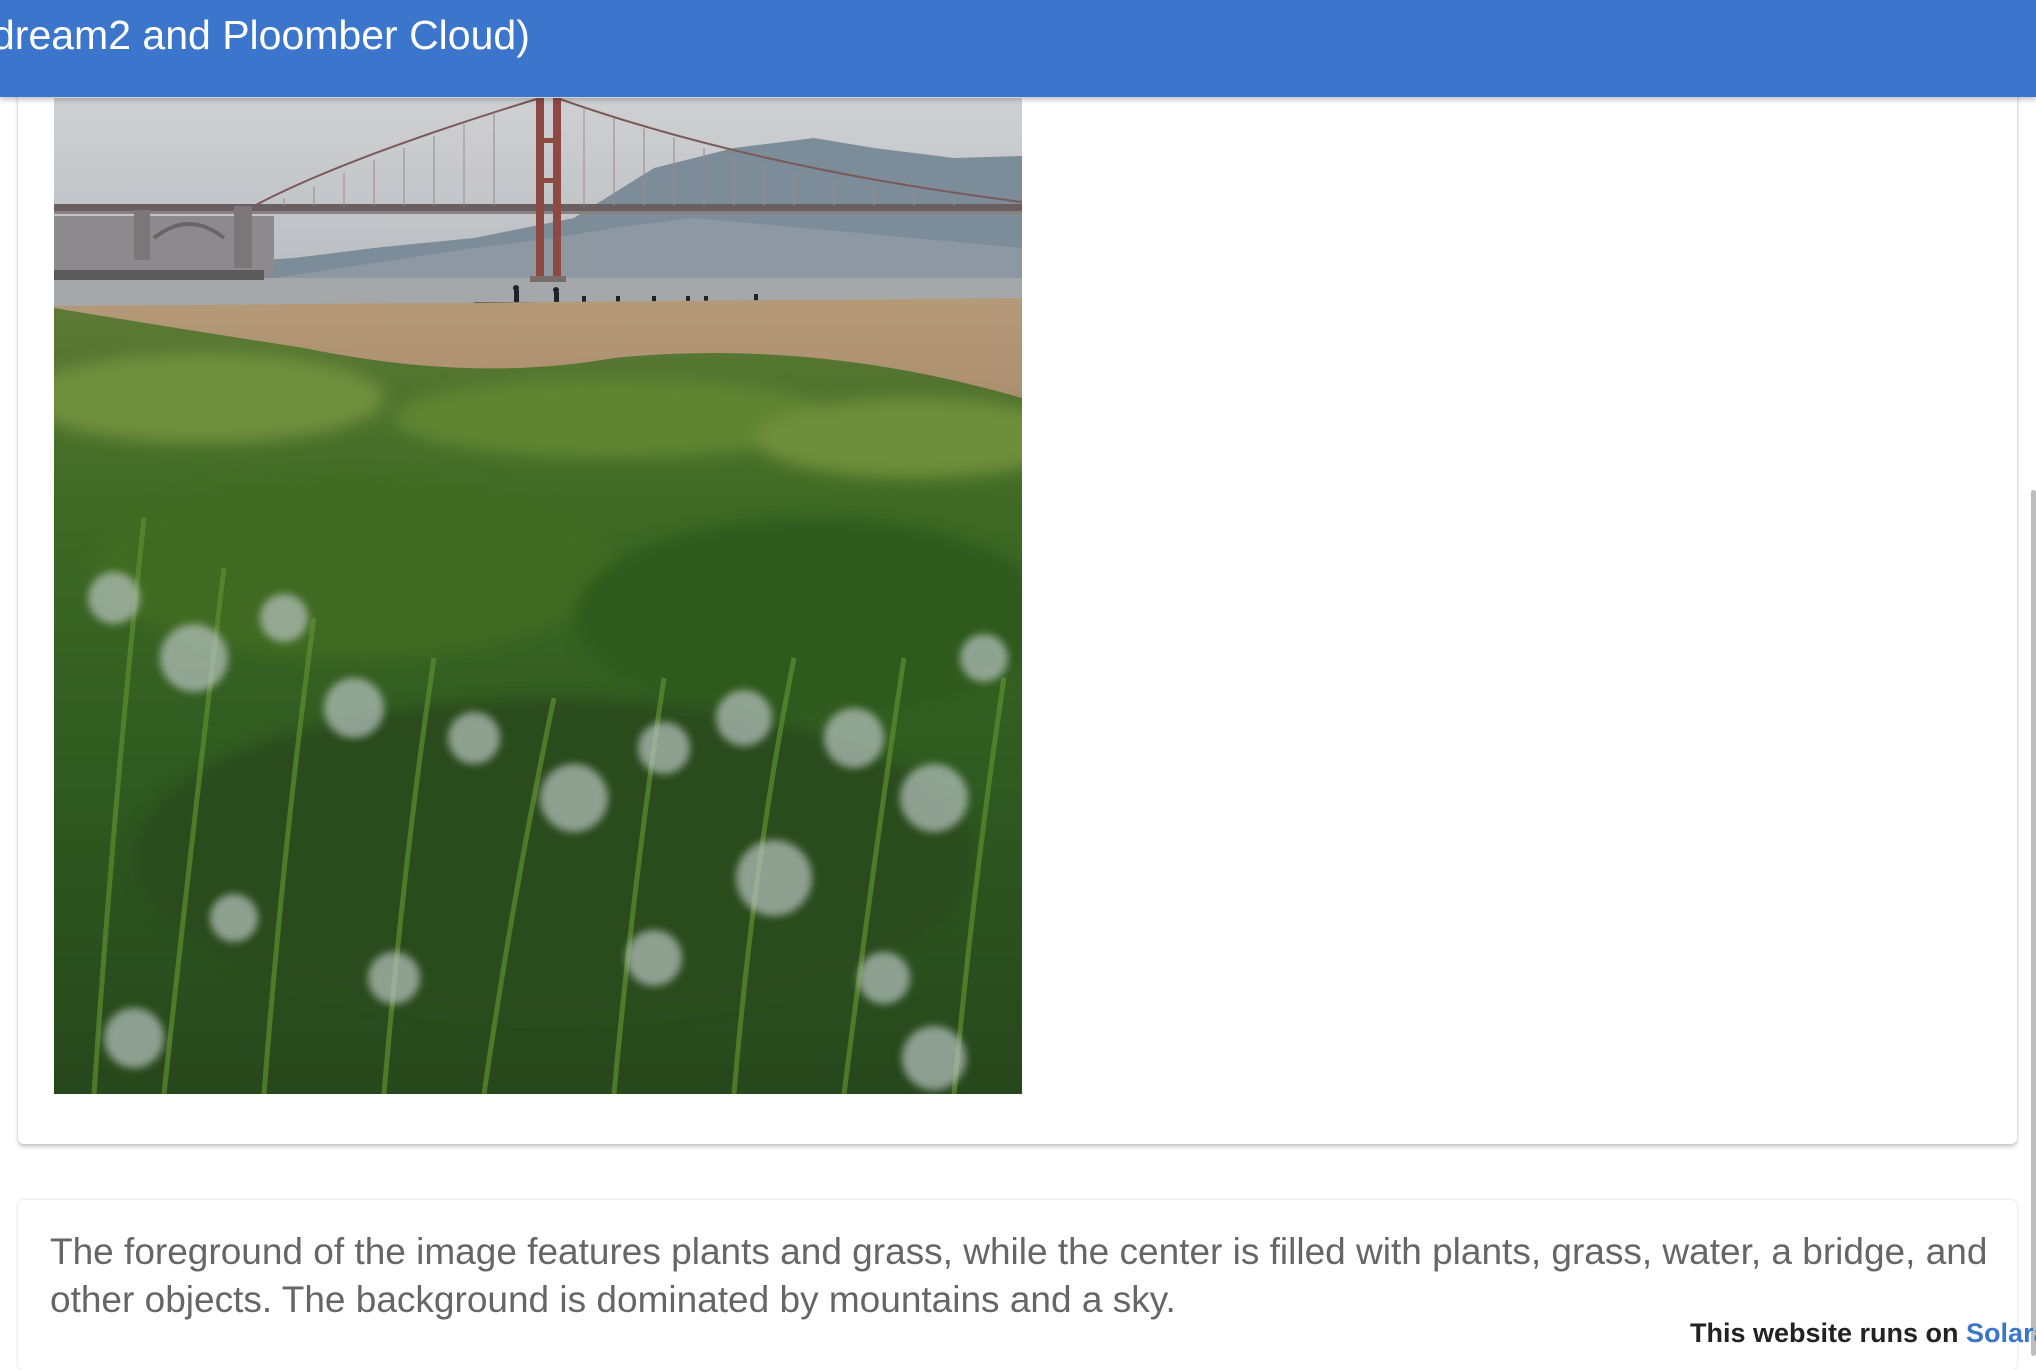 The height and width of the screenshot is (1370, 2036). I want to click on app-bar: dream2 and Ploomber Cloud), so click(1018, 48).